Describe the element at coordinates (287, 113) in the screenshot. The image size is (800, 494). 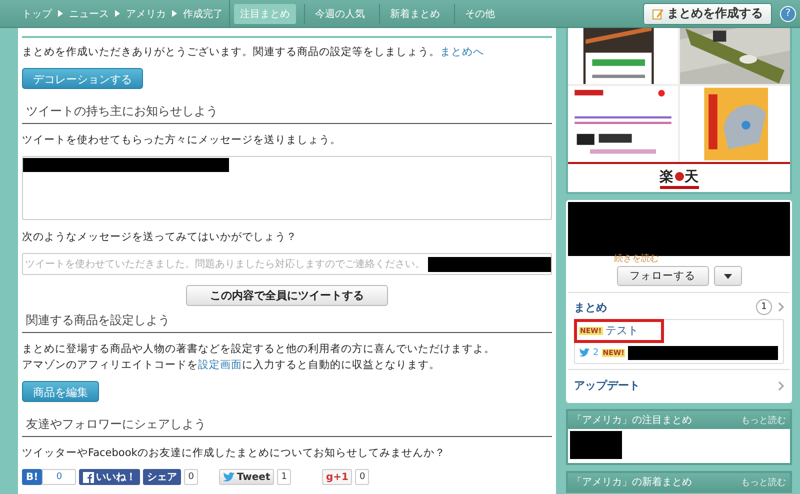
I see `section-heading: ツイートの持ち主にお知らせしよう` at that location.